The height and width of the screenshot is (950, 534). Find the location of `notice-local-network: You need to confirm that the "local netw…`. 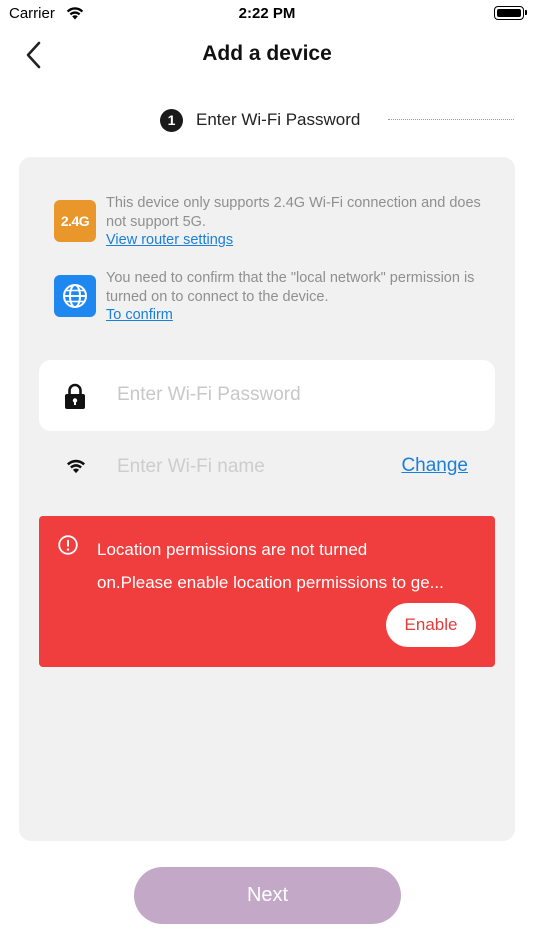

notice-local-network: You need to confirm that the "local netw… is located at coordinates (296, 297).